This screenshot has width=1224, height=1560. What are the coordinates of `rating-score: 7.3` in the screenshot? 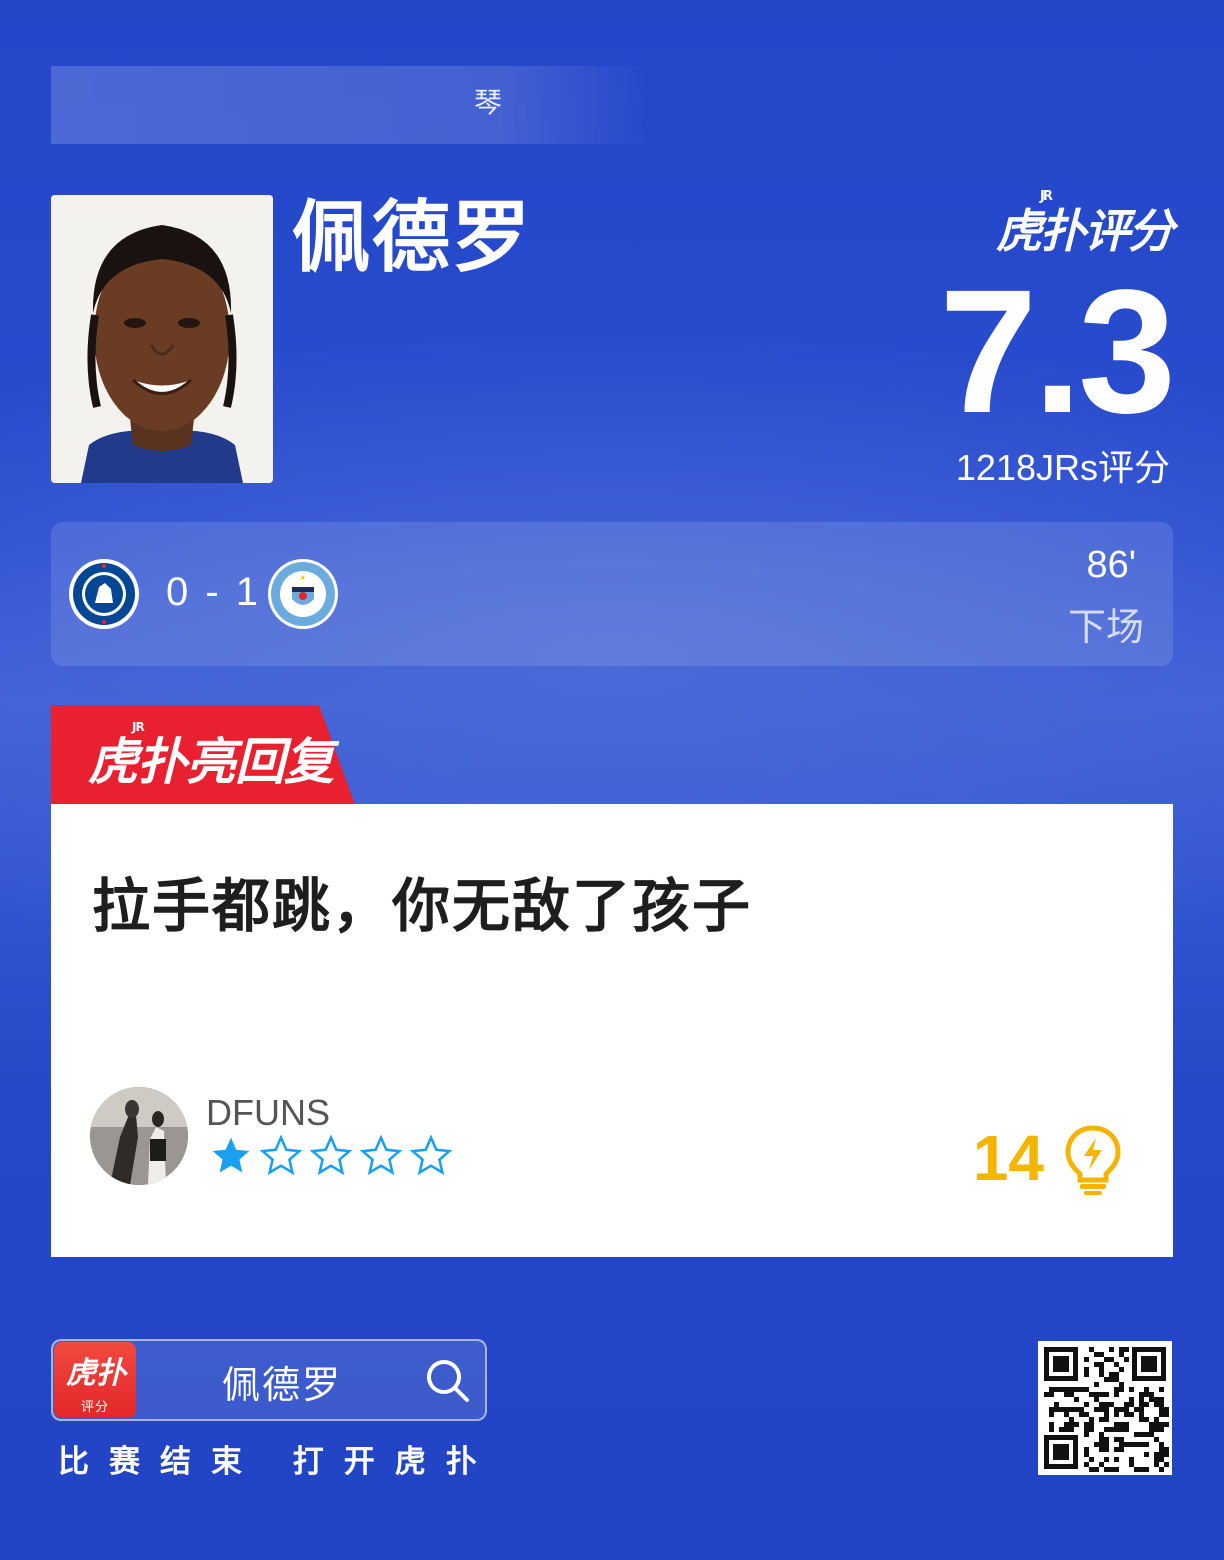 It's located at (1057, 352).